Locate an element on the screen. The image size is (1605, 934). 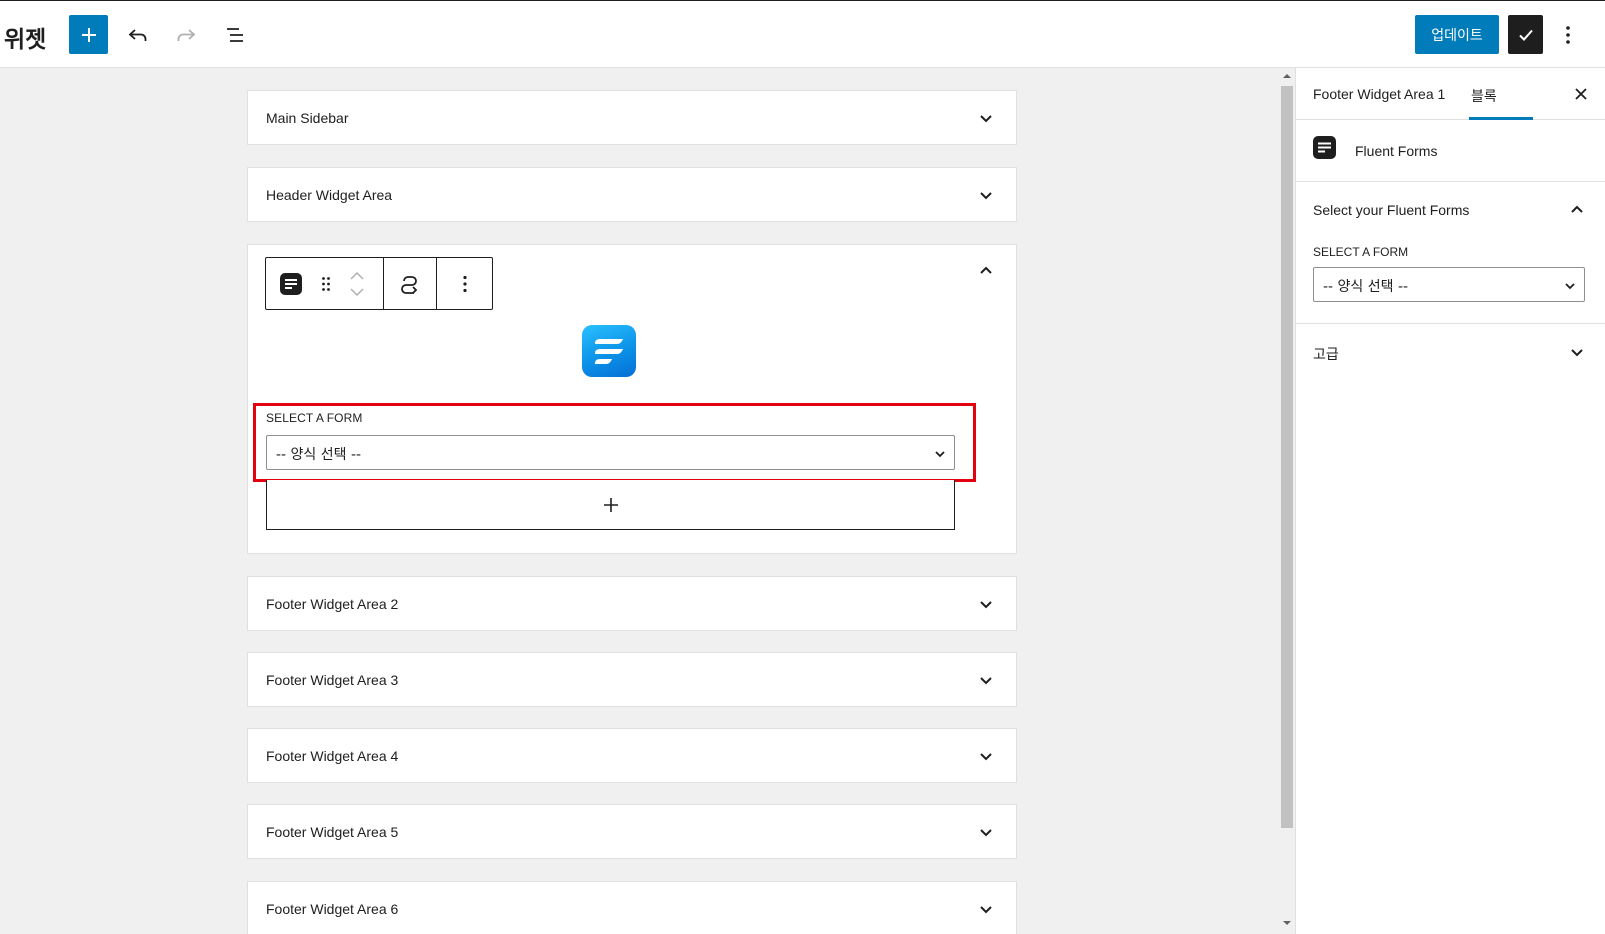
widget-area-label: Footer Widget Area 4 is located at coordinates (332, 756).